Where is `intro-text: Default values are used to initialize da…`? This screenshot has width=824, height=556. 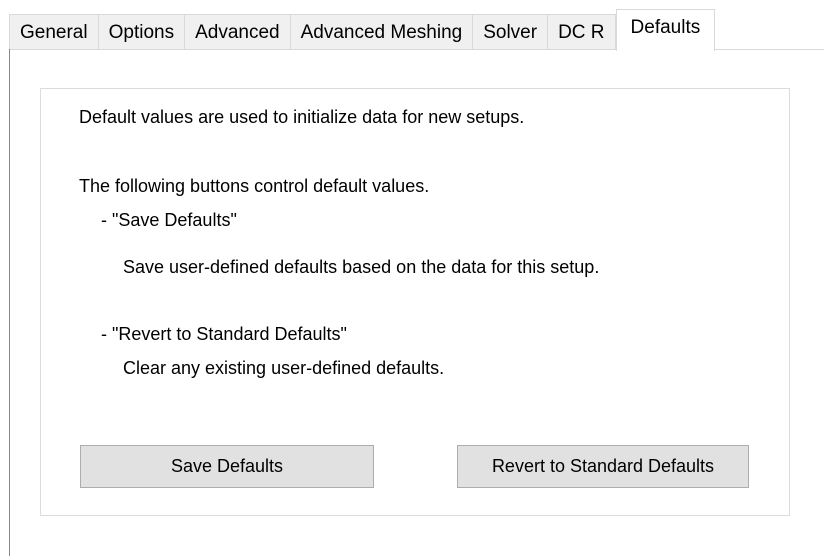
intro-text: Default values are used to initialize da… is located at coordinates (302, 117).